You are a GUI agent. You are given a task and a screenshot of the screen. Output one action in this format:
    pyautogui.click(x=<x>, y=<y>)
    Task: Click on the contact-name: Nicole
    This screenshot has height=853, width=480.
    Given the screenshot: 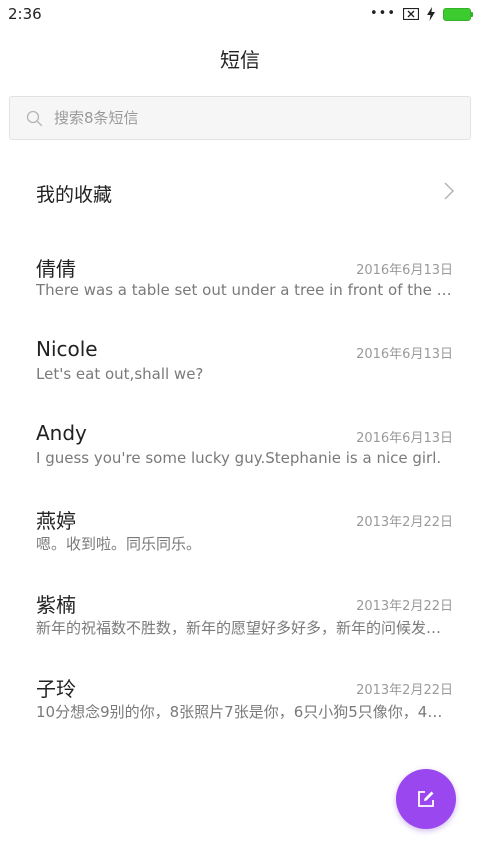 What is the action you would take?
    pyautogui.click(x=67, y=349)
    